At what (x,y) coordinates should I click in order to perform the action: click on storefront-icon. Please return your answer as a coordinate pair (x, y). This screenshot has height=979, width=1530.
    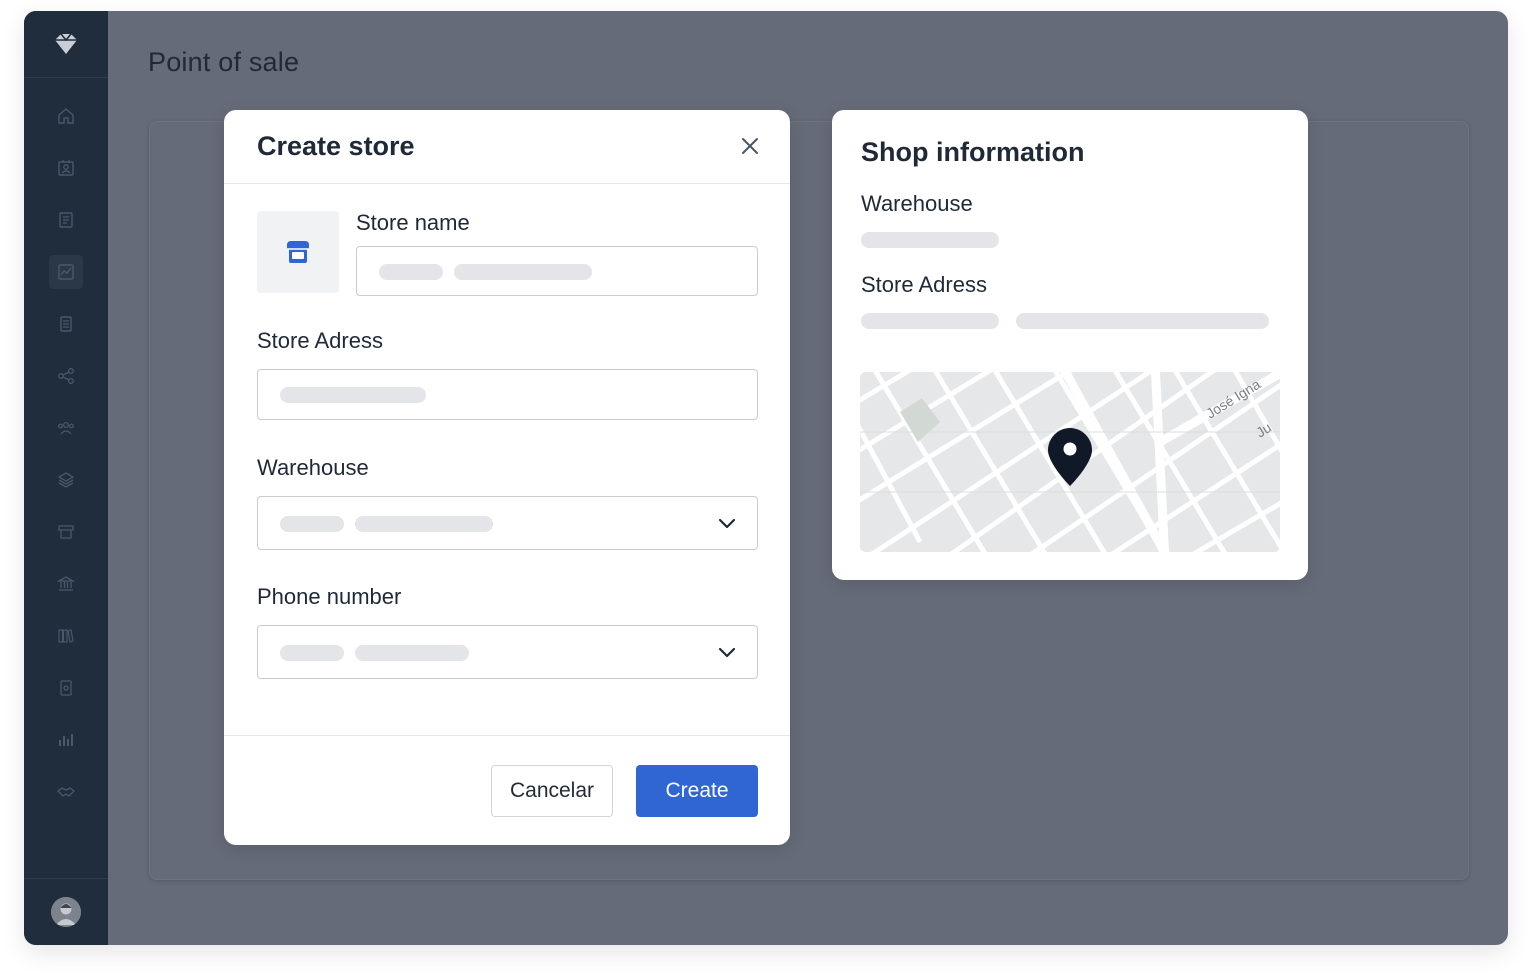
    Looking at the image, I should click on (298, 252).